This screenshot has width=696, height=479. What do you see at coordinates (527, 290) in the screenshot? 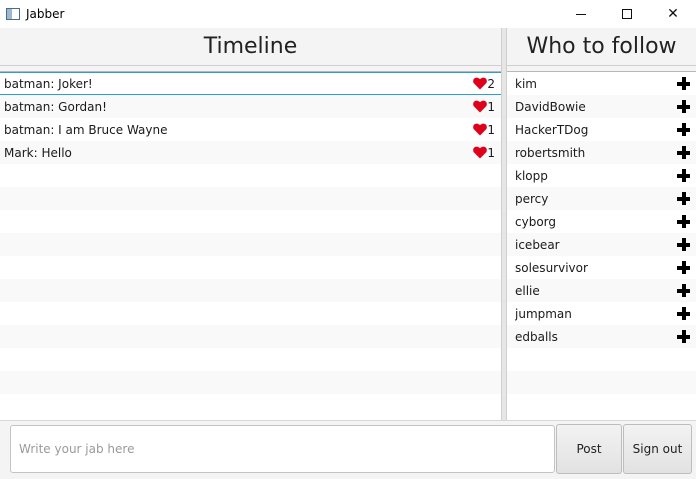
I see `username: ellie` at bounding box center [527, 290].